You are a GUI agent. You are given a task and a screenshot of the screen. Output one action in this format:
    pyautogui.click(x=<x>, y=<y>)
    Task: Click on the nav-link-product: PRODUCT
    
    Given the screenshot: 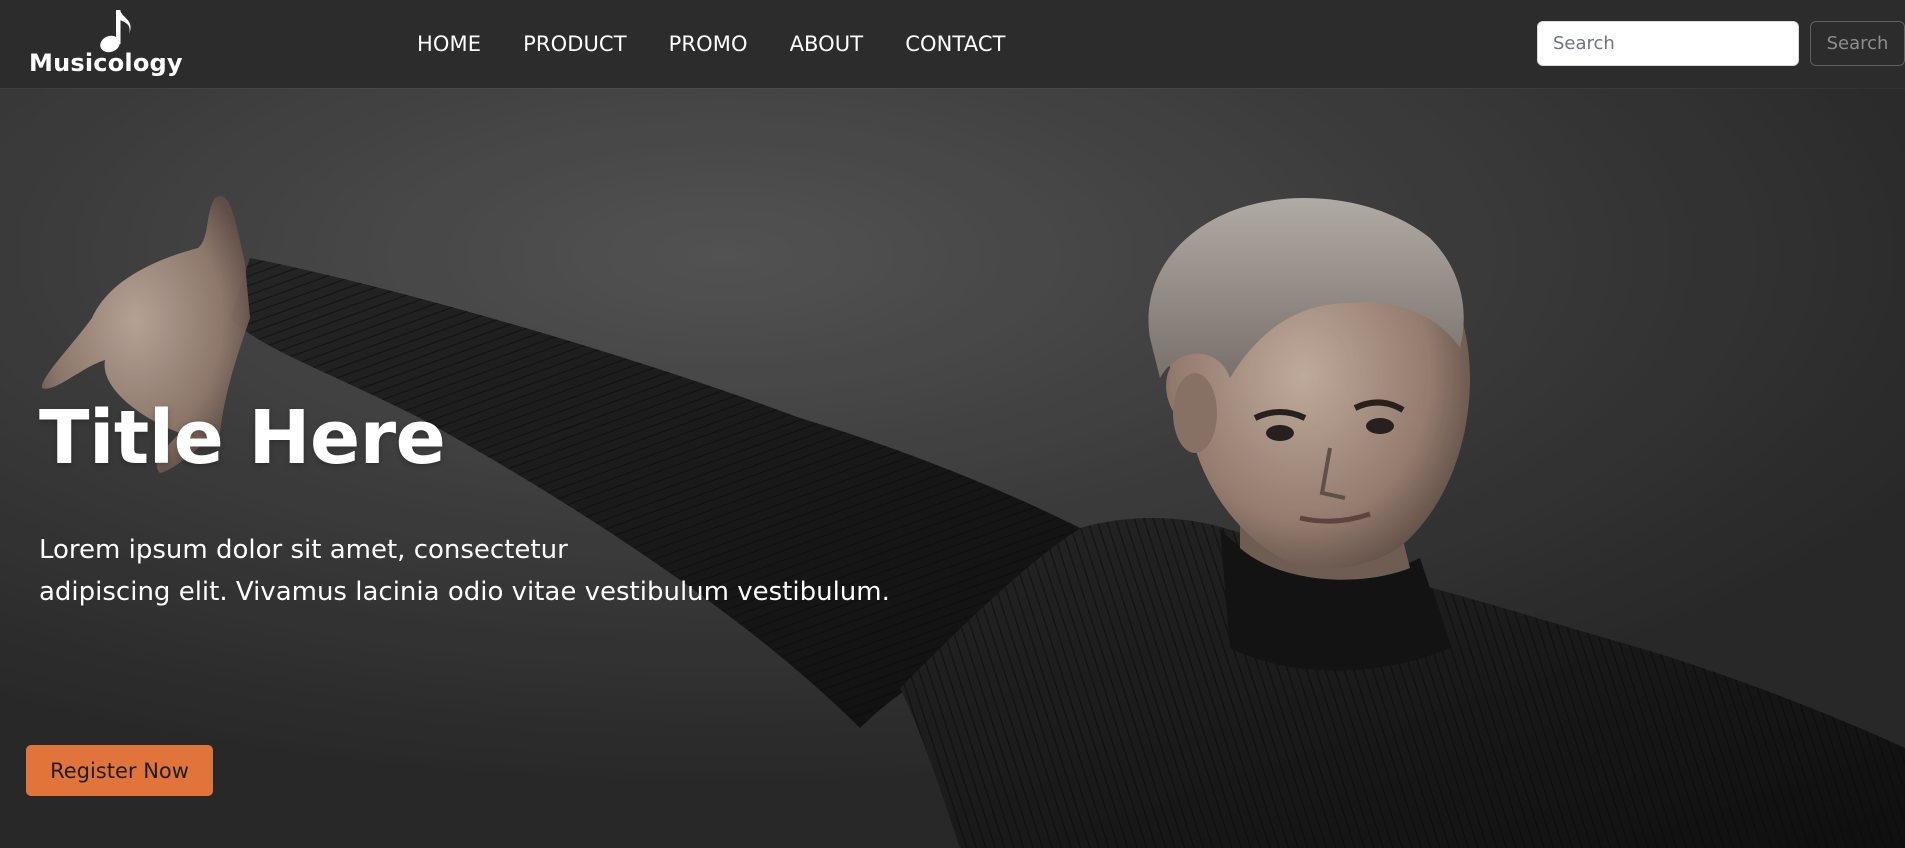 What is the action you would take?
    pyautogui.click(x=575, y=44)
    